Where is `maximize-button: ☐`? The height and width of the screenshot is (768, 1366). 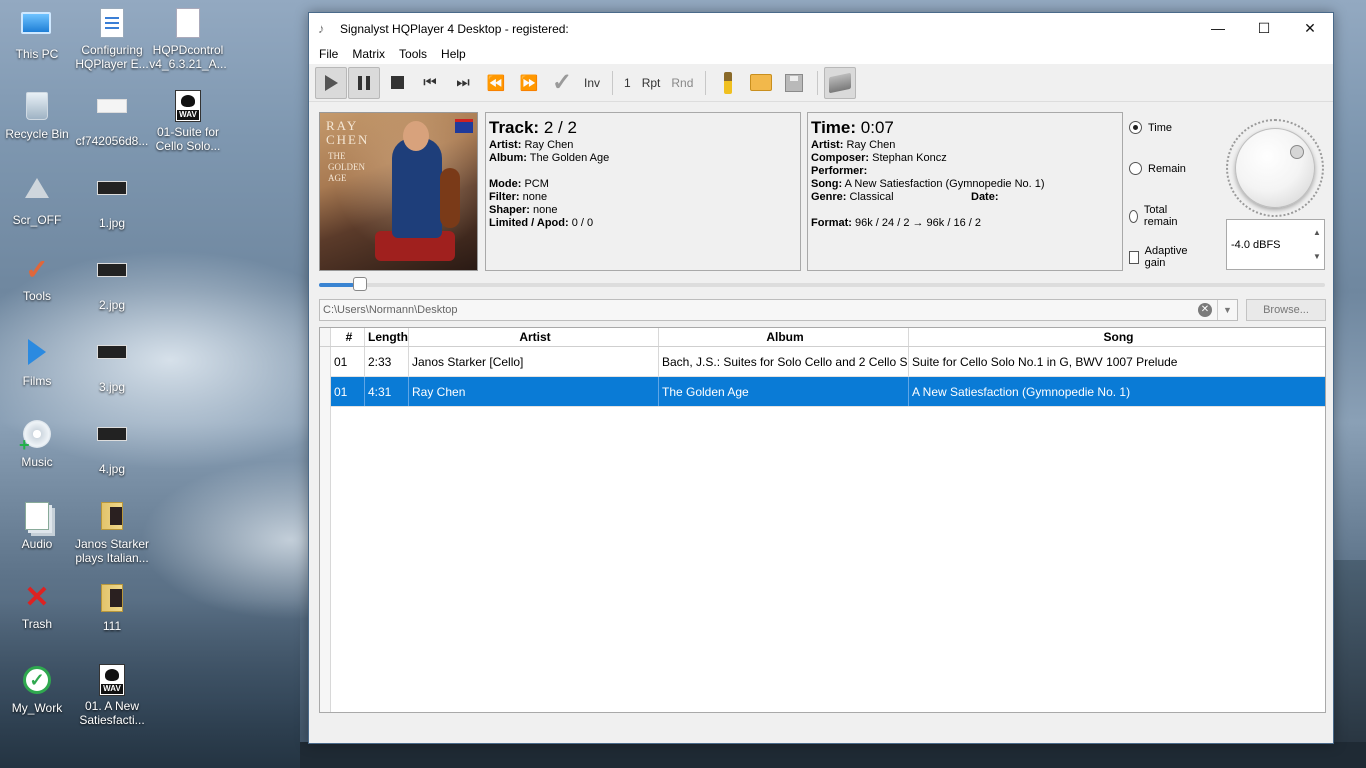
maximize-button: ☐ is located at coordinates (1264, 28).